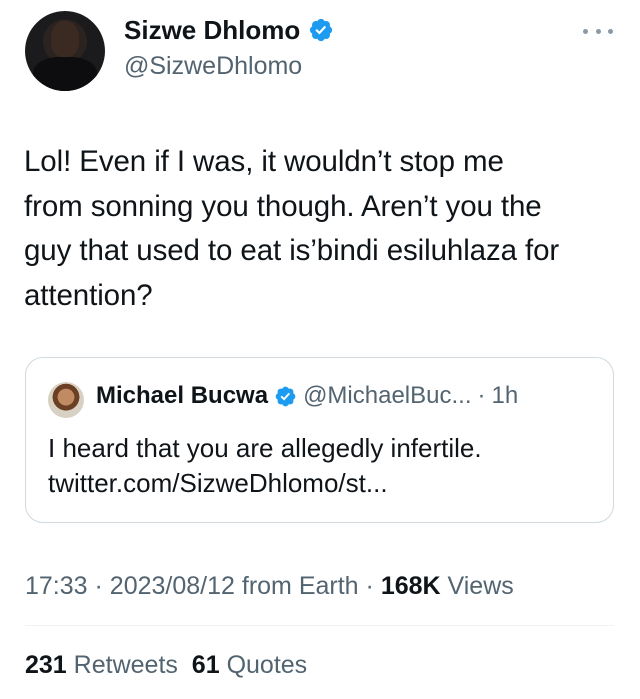  I want to click on retweets-count: 231, so click(46, 665).